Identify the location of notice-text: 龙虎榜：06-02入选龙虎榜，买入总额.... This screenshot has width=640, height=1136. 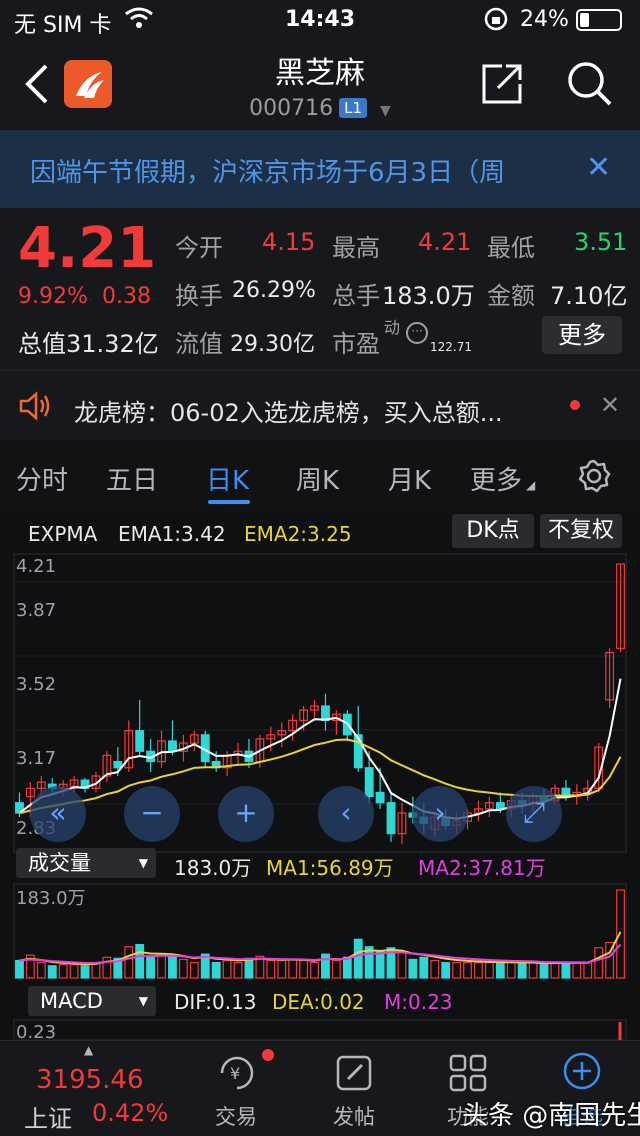
(288, 413).